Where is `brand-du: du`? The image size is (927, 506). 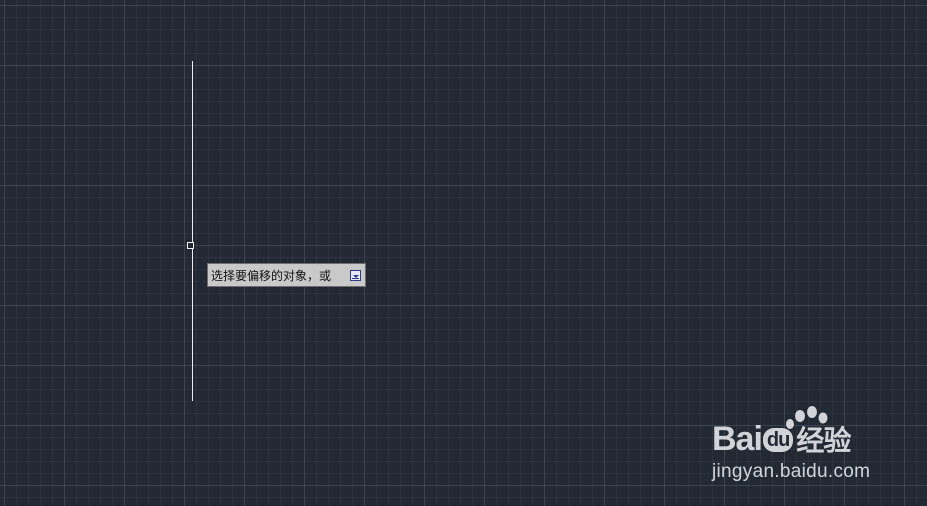 brand-du: du is located at coordinates (778, 440).